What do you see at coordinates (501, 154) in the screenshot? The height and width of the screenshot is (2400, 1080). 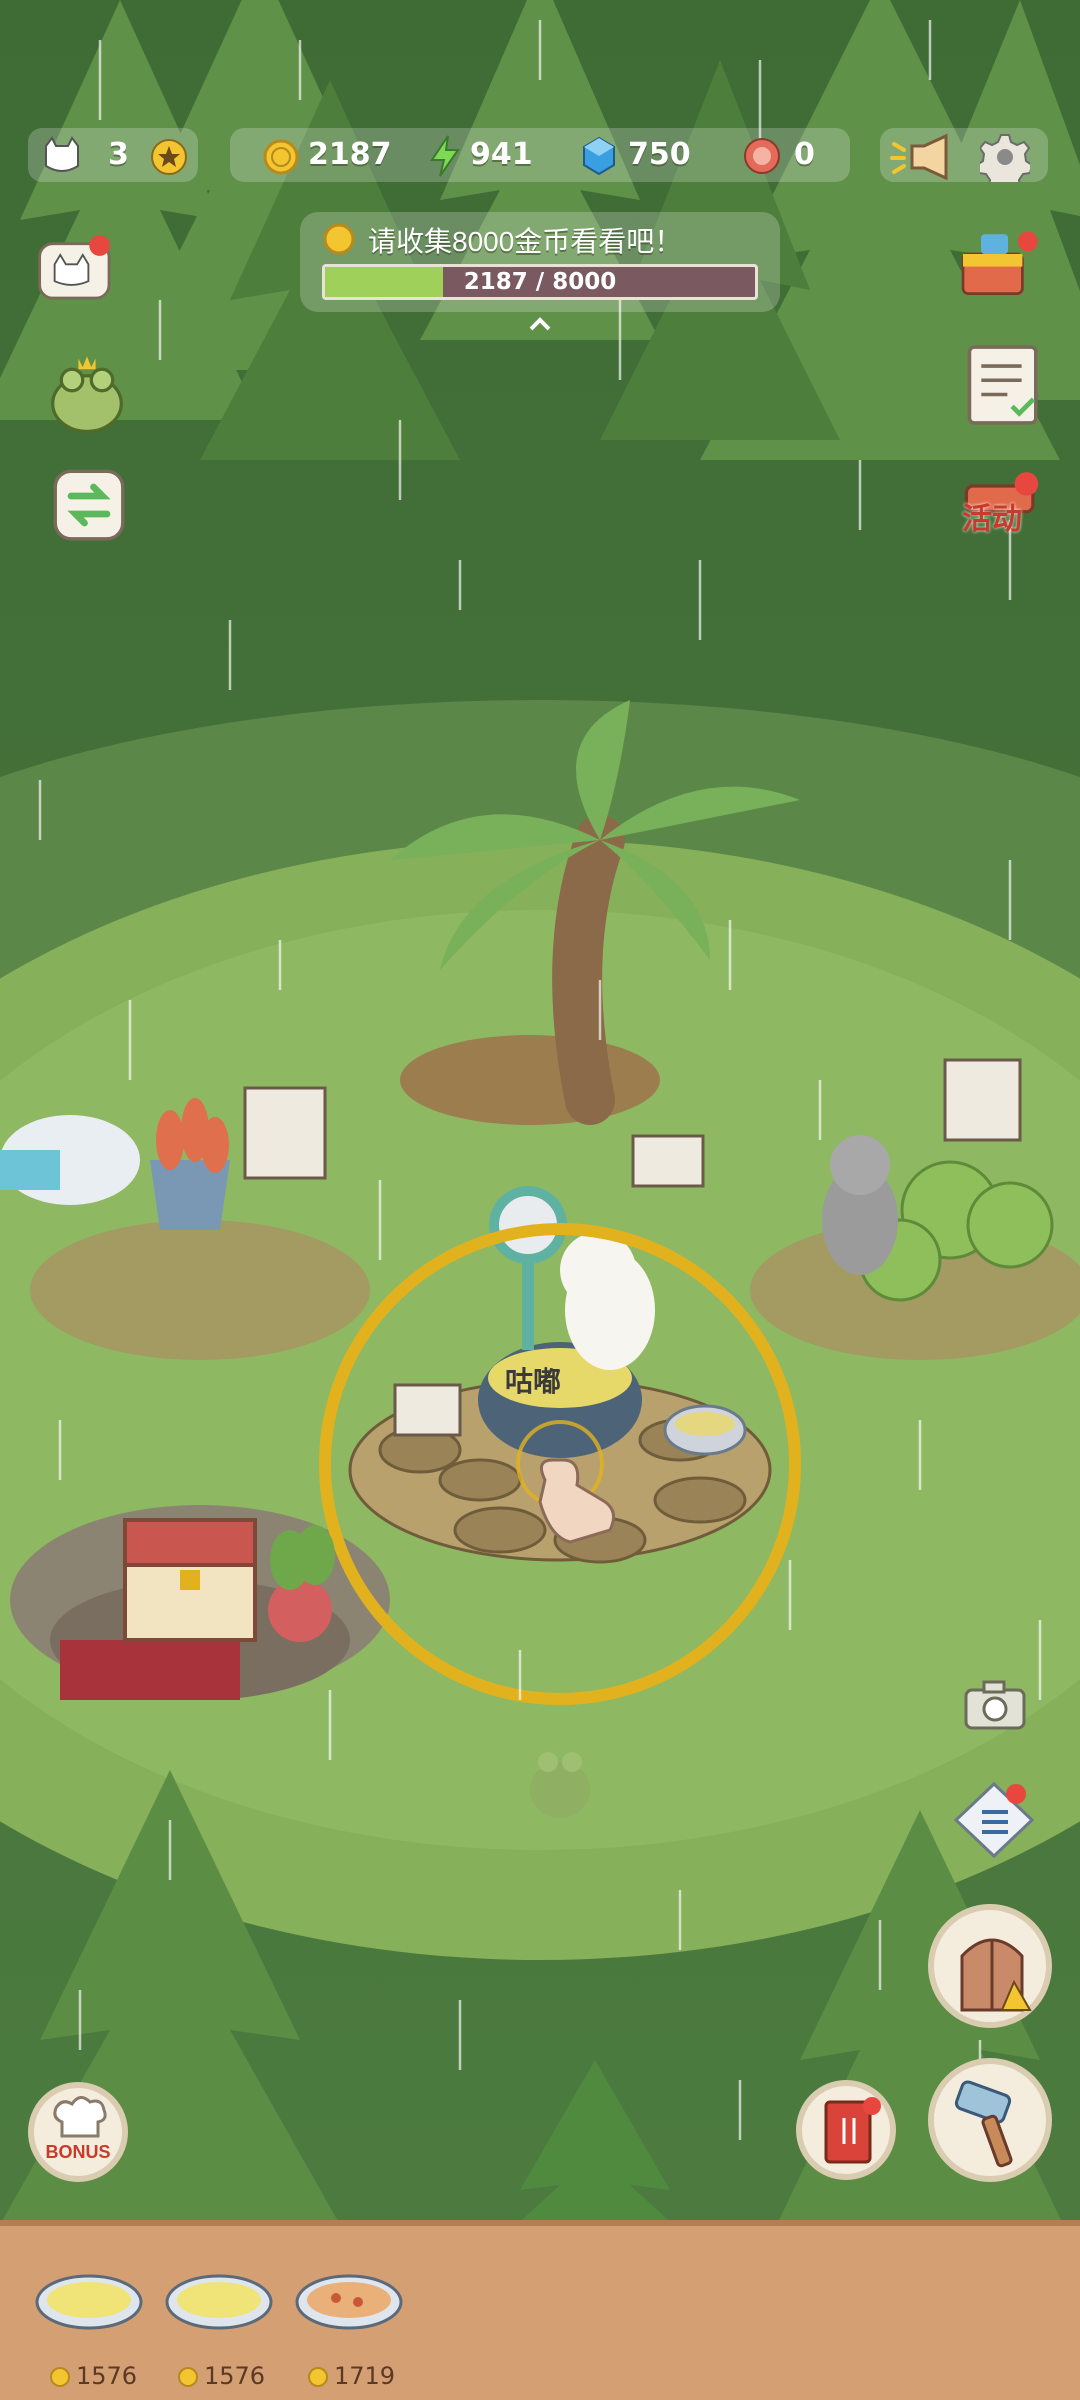 I see `energy-count: 941` at bounding box center [501, 154].